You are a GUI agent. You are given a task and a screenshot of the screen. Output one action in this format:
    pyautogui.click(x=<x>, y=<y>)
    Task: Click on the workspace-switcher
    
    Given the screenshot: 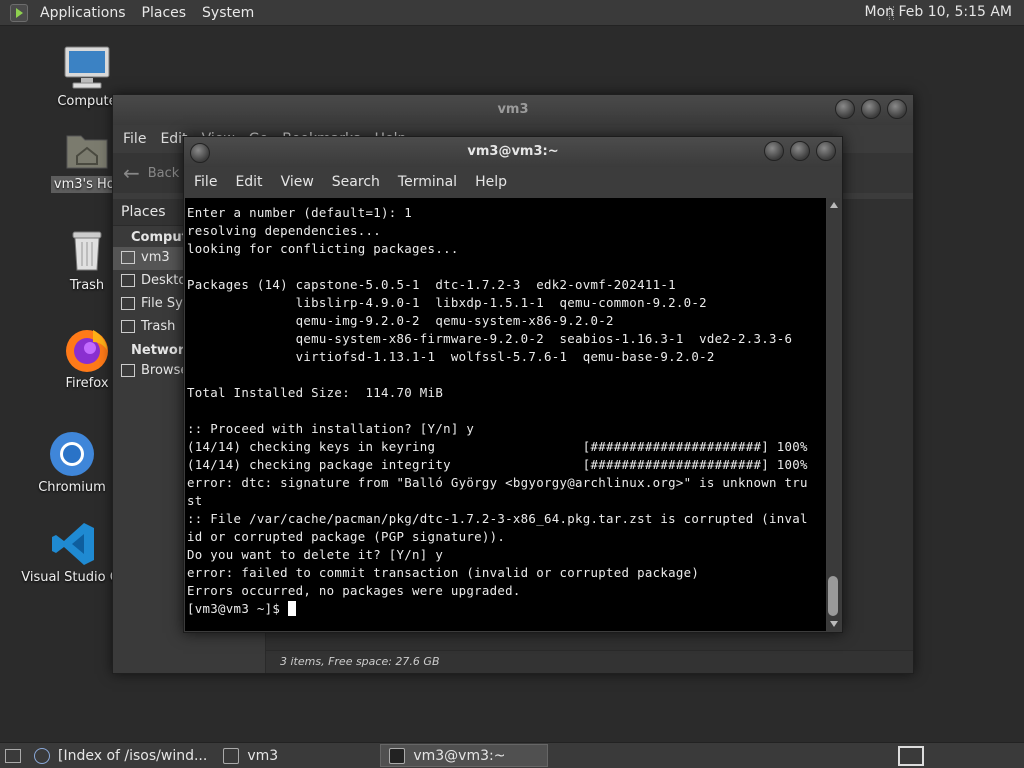 What is the action you would take?
    pyautogui.click(x=911, y=756)
    